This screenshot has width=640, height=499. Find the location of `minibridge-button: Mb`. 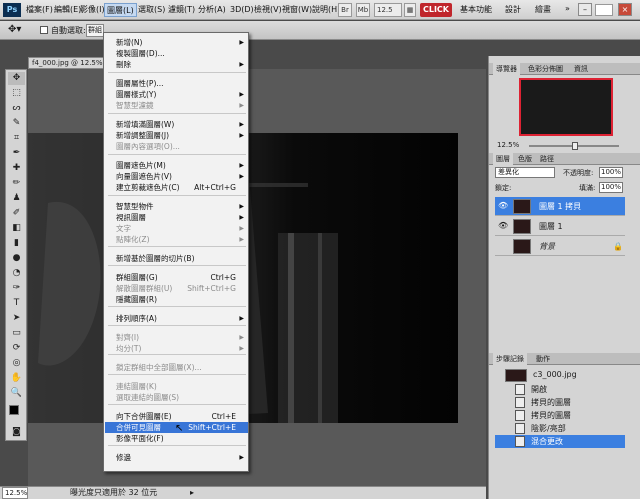

minibridge-button: Mb is located at coordinates (363, 10).